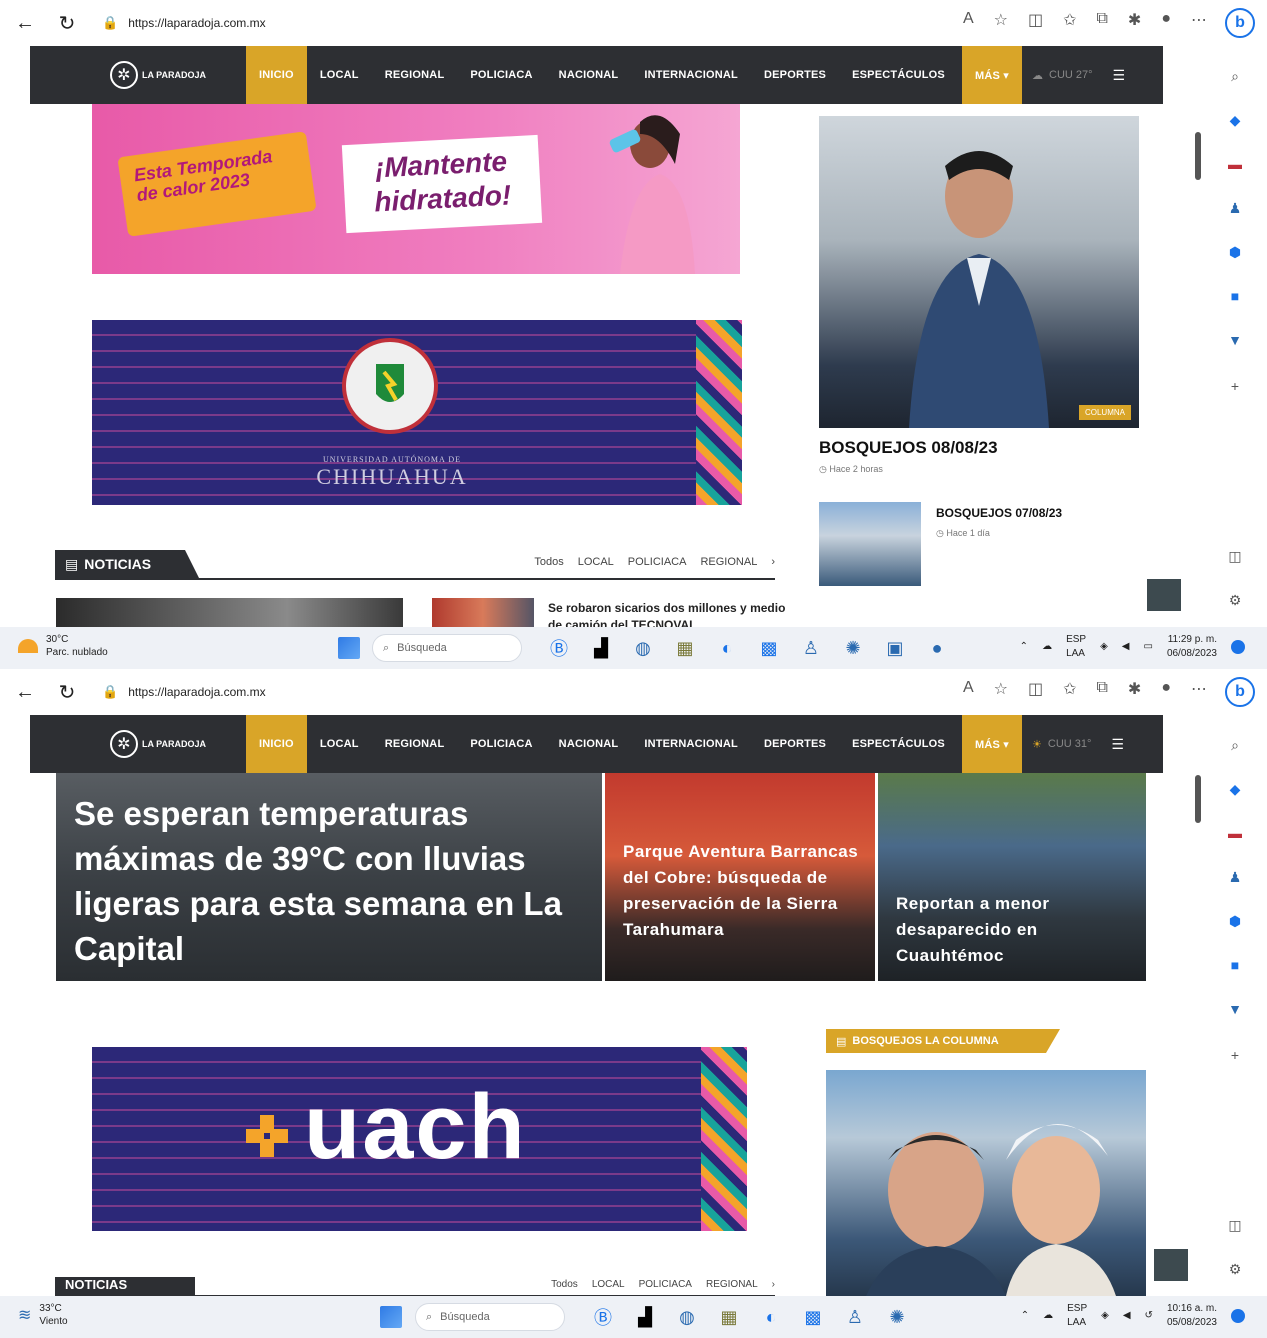 The height and width of the screenshot is (1338, 1267). I want to click on notification-icon, so click(1238, 647).